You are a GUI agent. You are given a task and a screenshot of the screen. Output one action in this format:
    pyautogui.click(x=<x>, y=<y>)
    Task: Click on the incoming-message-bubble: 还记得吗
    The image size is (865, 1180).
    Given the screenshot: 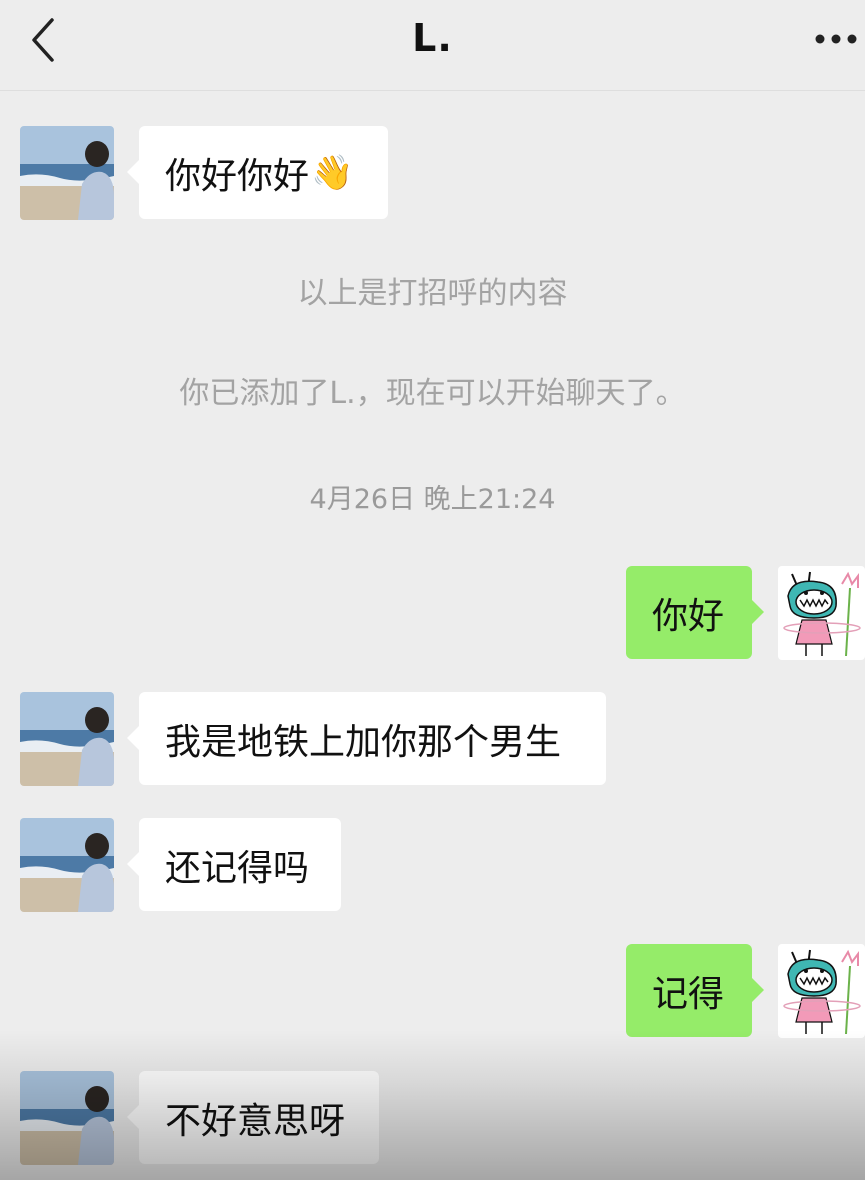 What is the action you would take?
    pyautogui.click(x=234, y=864)
    